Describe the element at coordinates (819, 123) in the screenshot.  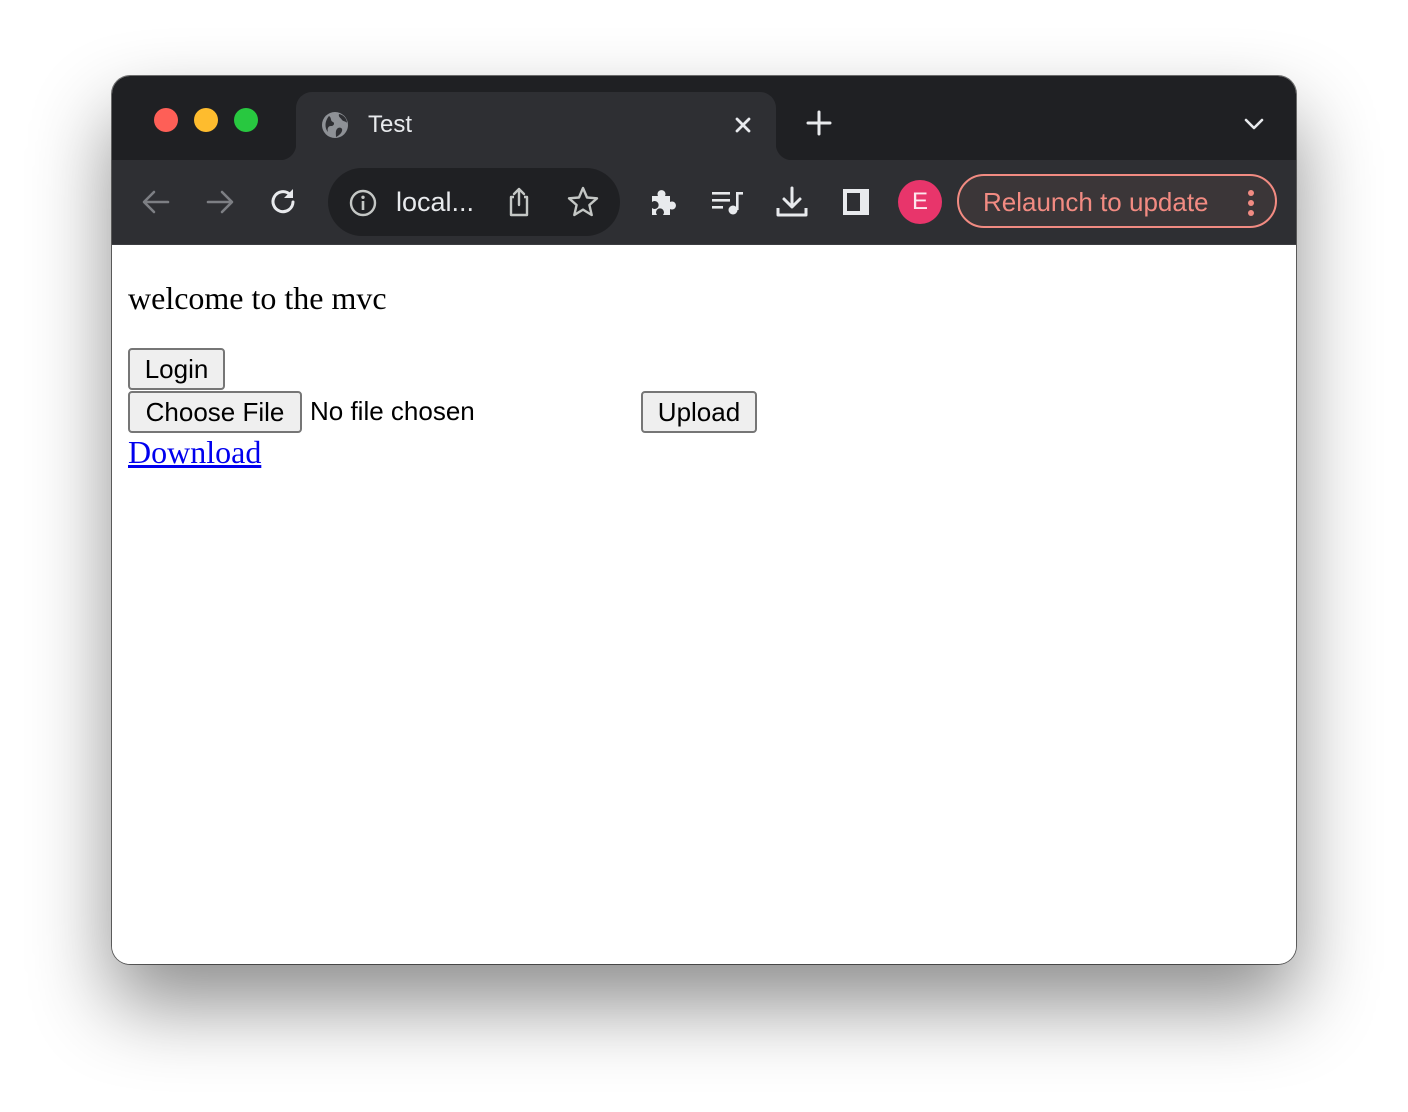
I see `plus-icon` at that location.